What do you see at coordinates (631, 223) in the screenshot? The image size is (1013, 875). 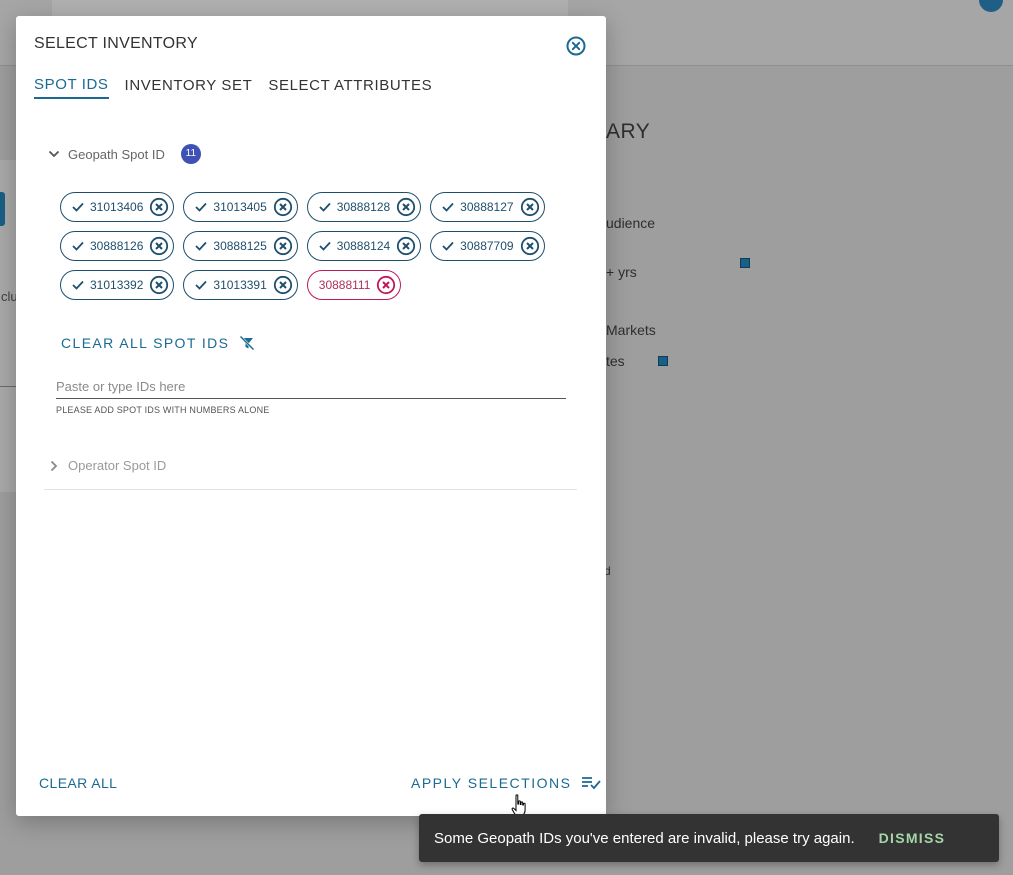 I see `summary-item-audience: udience` at bounding box center [631, 223].